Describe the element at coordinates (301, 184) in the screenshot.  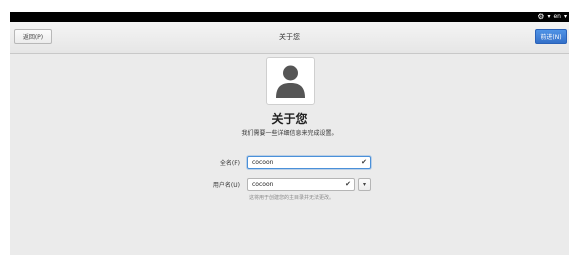
I see `username-field: cocoon ✔` at that location.